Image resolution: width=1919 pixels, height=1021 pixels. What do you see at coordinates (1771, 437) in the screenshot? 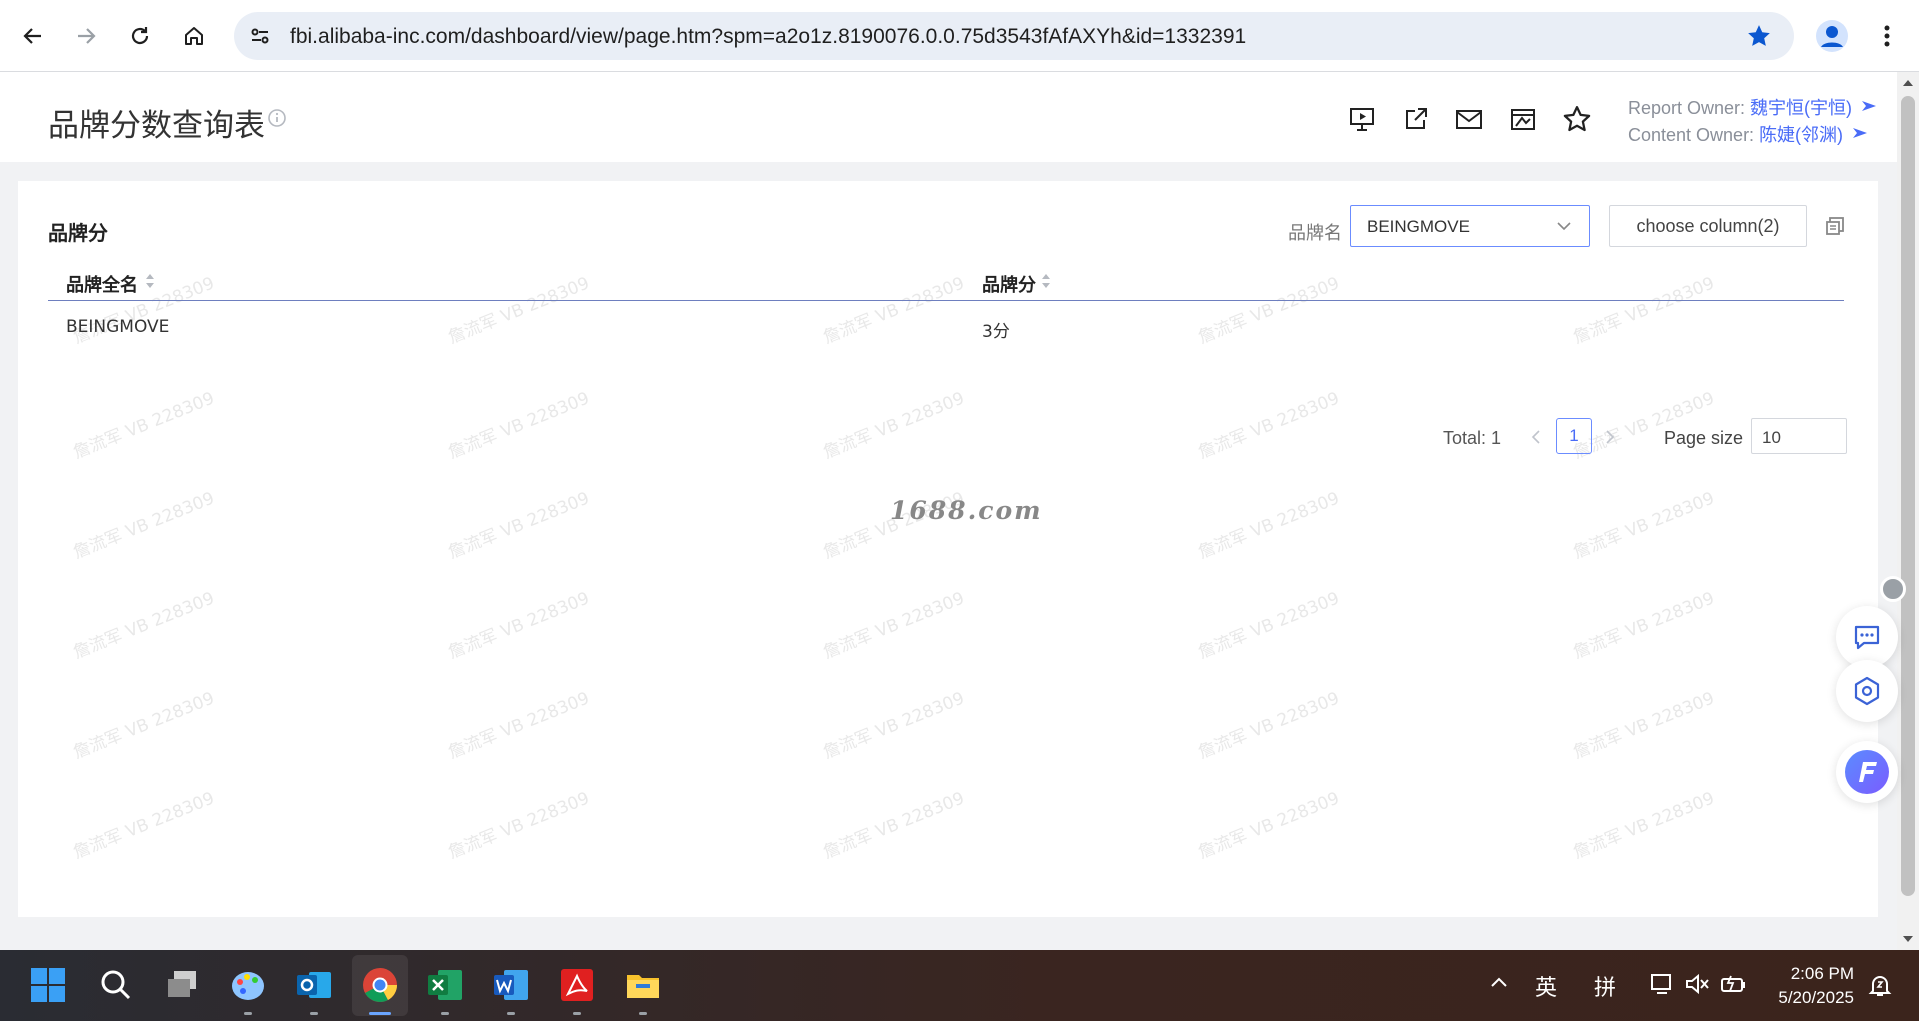
I see `page-size-value: 10` at bounding box center [1771, 437].